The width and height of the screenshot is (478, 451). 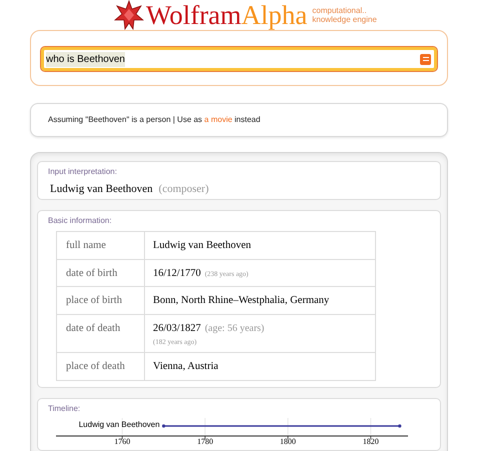 I want to click on assumption-text: Assuming "Beethoven" is a person | Use as a movie instead, so click(x=154, y=120).